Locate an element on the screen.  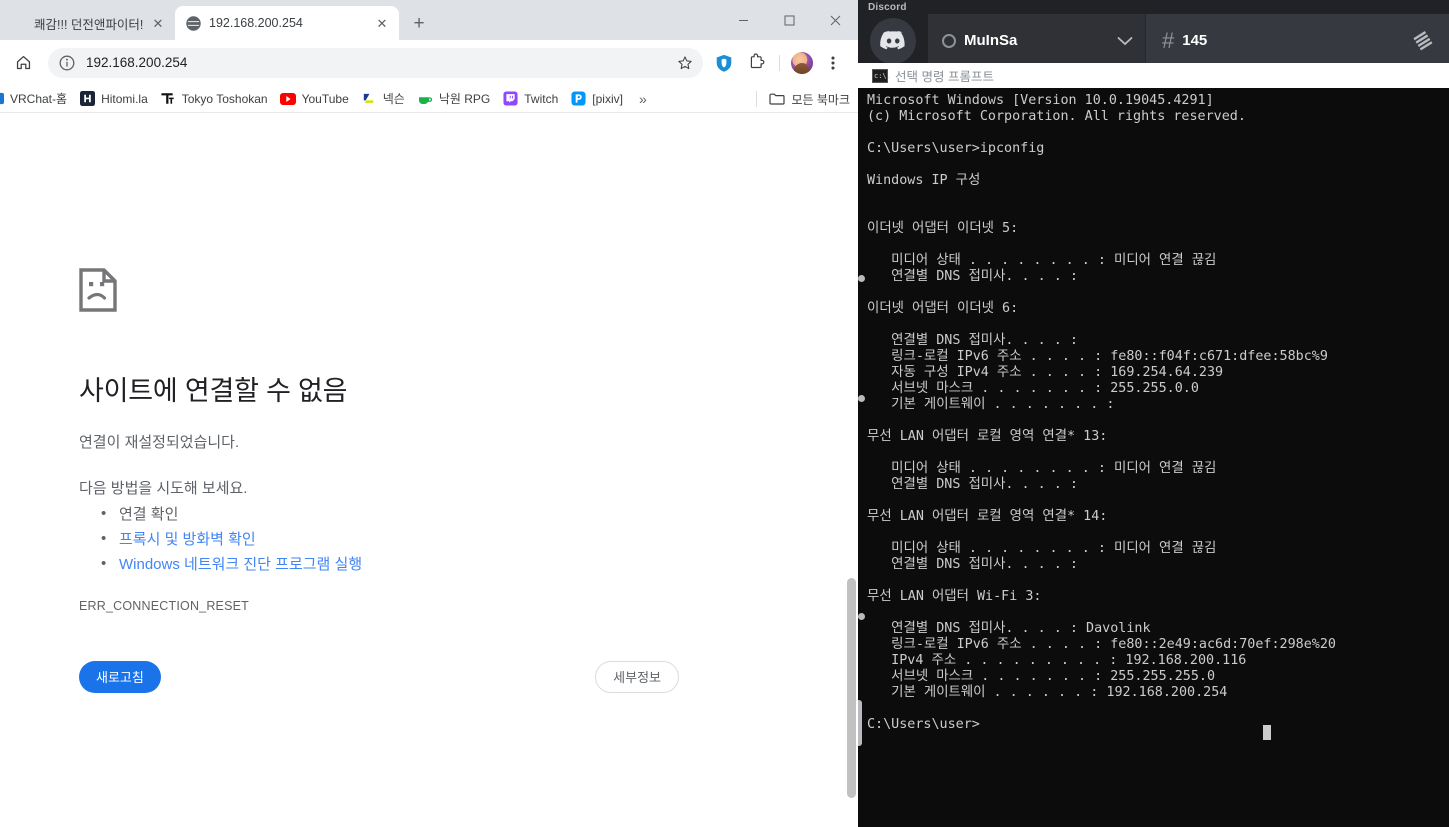
reload-button: 새로고침 is located at coordinates (120, 676).